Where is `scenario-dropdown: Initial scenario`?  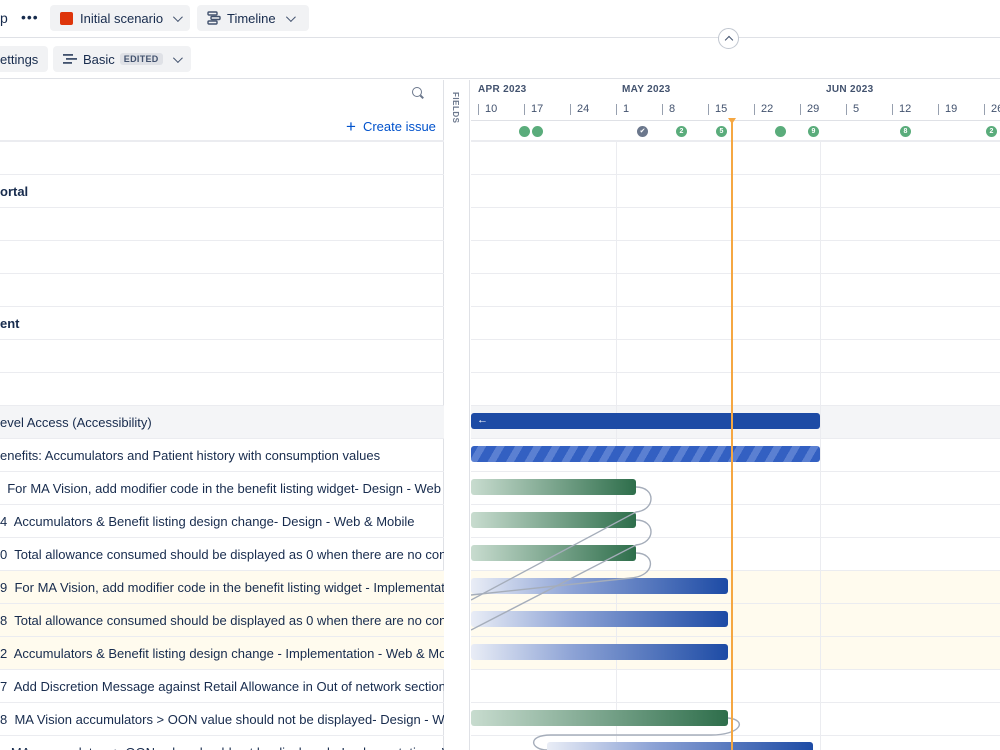 scenario-dropdown: Initial scenario is located at coordinates (120, 18).